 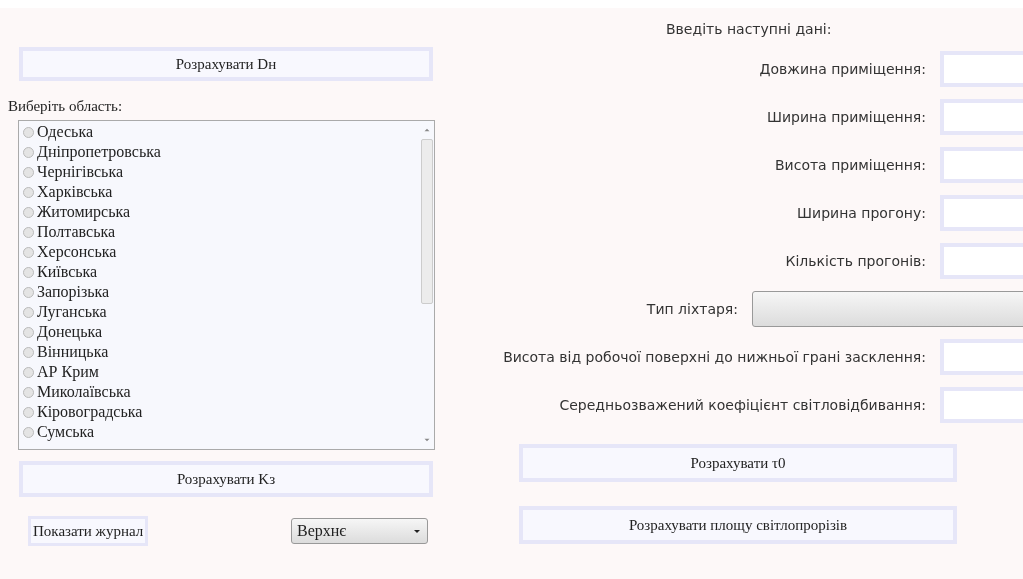 What do you see at coordinates (850, 165) in the screenshot?
I see `field-label: Висота приміщення:` at bounding box center [850, 165].